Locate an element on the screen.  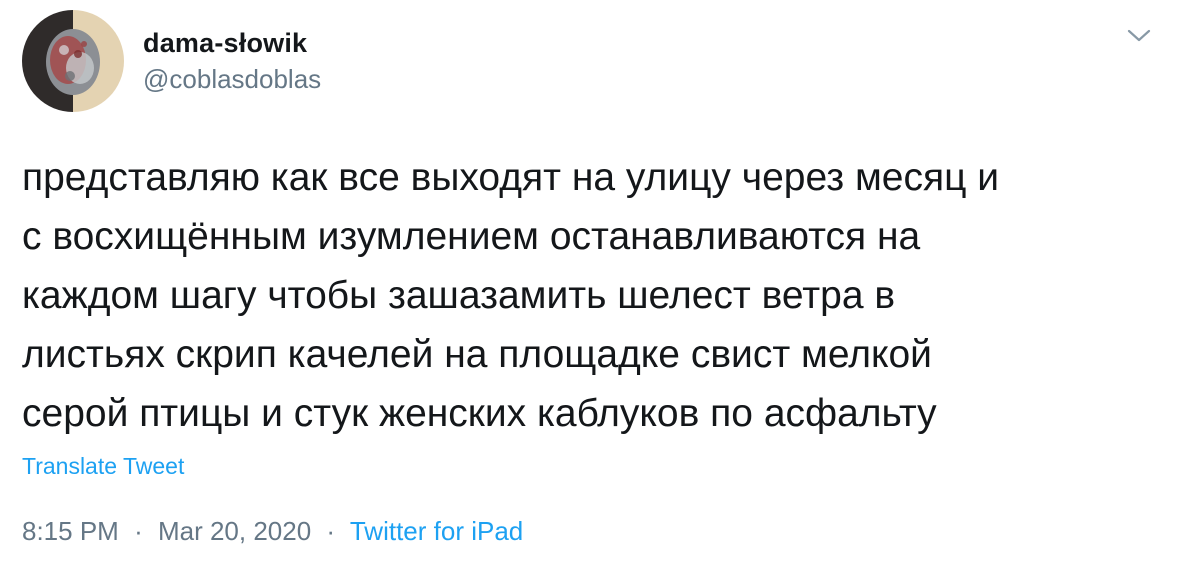
display-name: dama-słowik is located at coordinates (225, 43).